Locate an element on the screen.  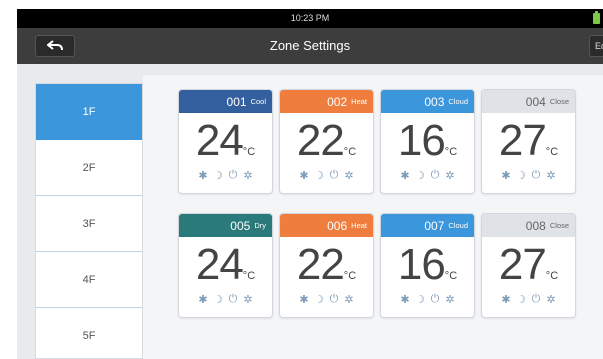
zone-temperature: 27°C is located at coordinates (528, 141).